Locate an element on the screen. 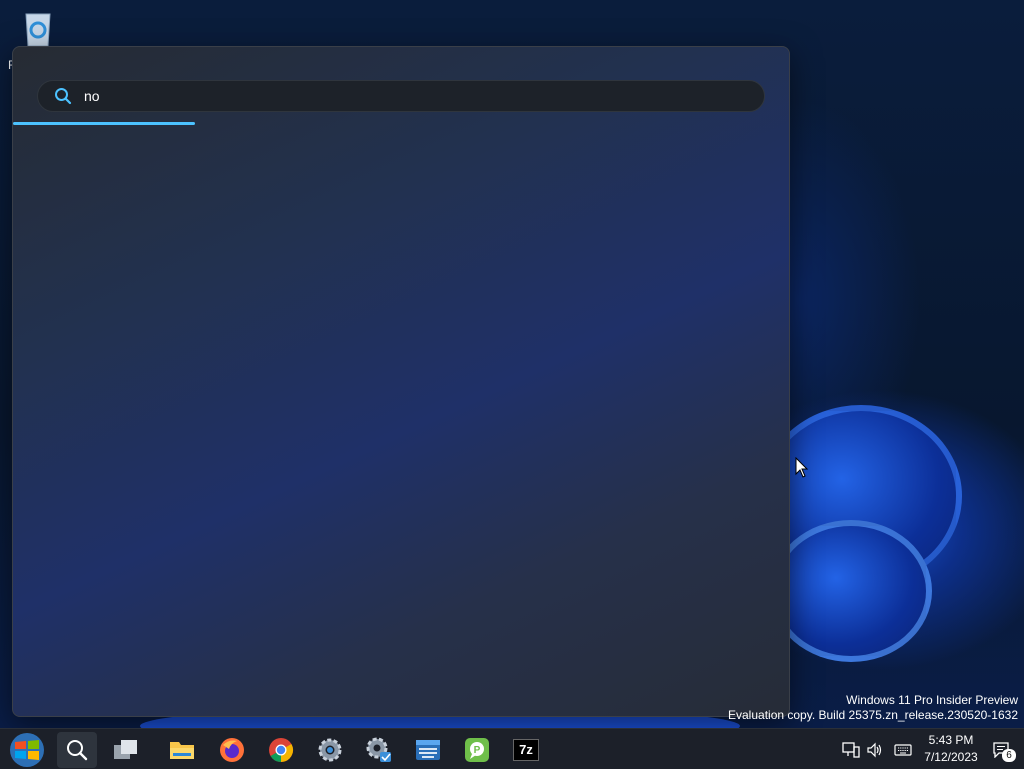  settings-button is located at coordinates (330, 750).